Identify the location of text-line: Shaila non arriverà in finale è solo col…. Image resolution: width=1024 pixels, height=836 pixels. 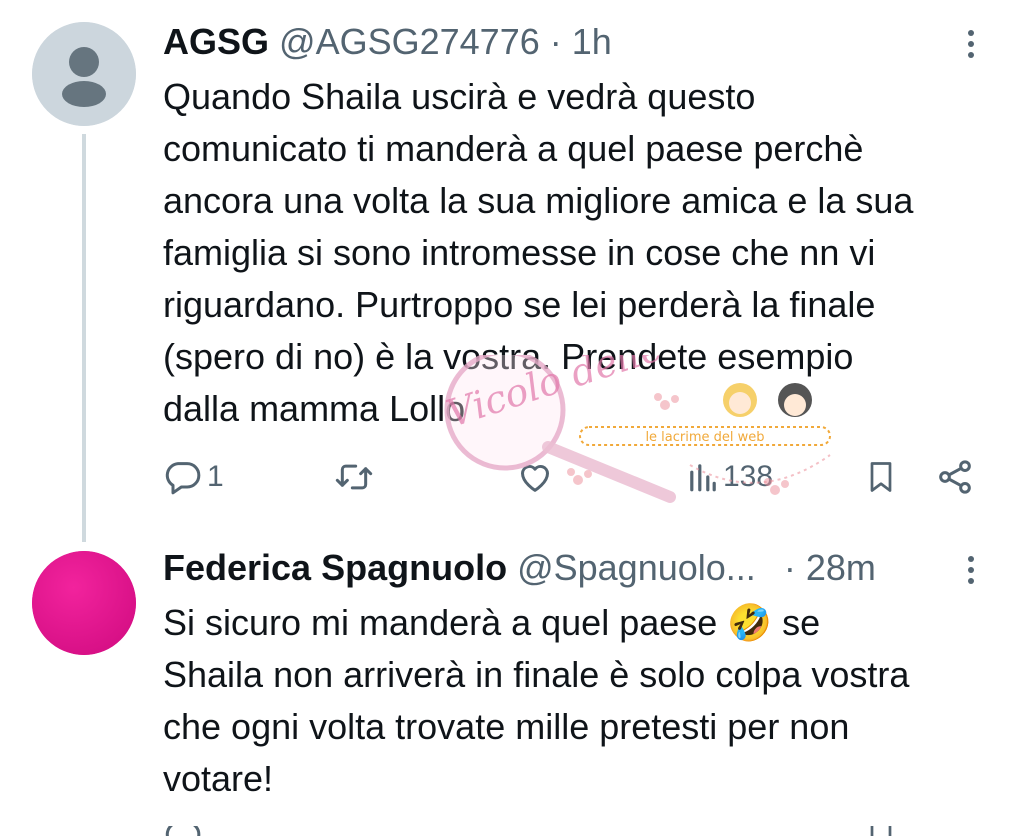
(536, 674).